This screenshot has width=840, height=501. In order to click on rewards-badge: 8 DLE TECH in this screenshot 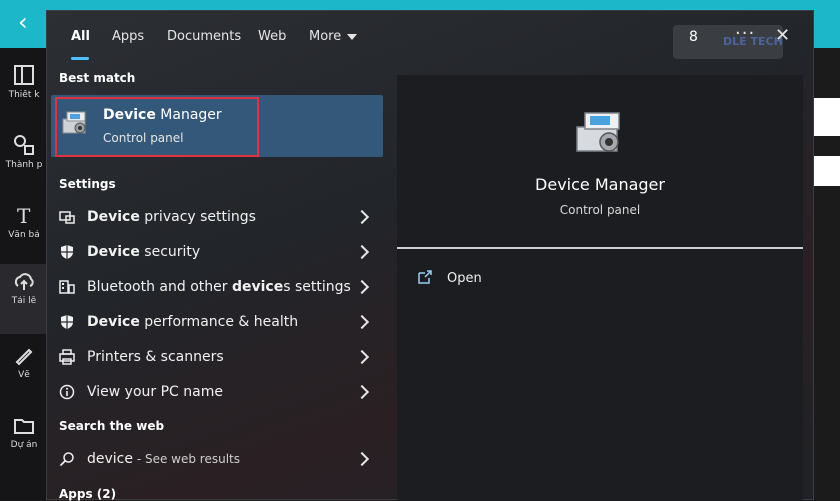, I will do `click(728, 42)`.